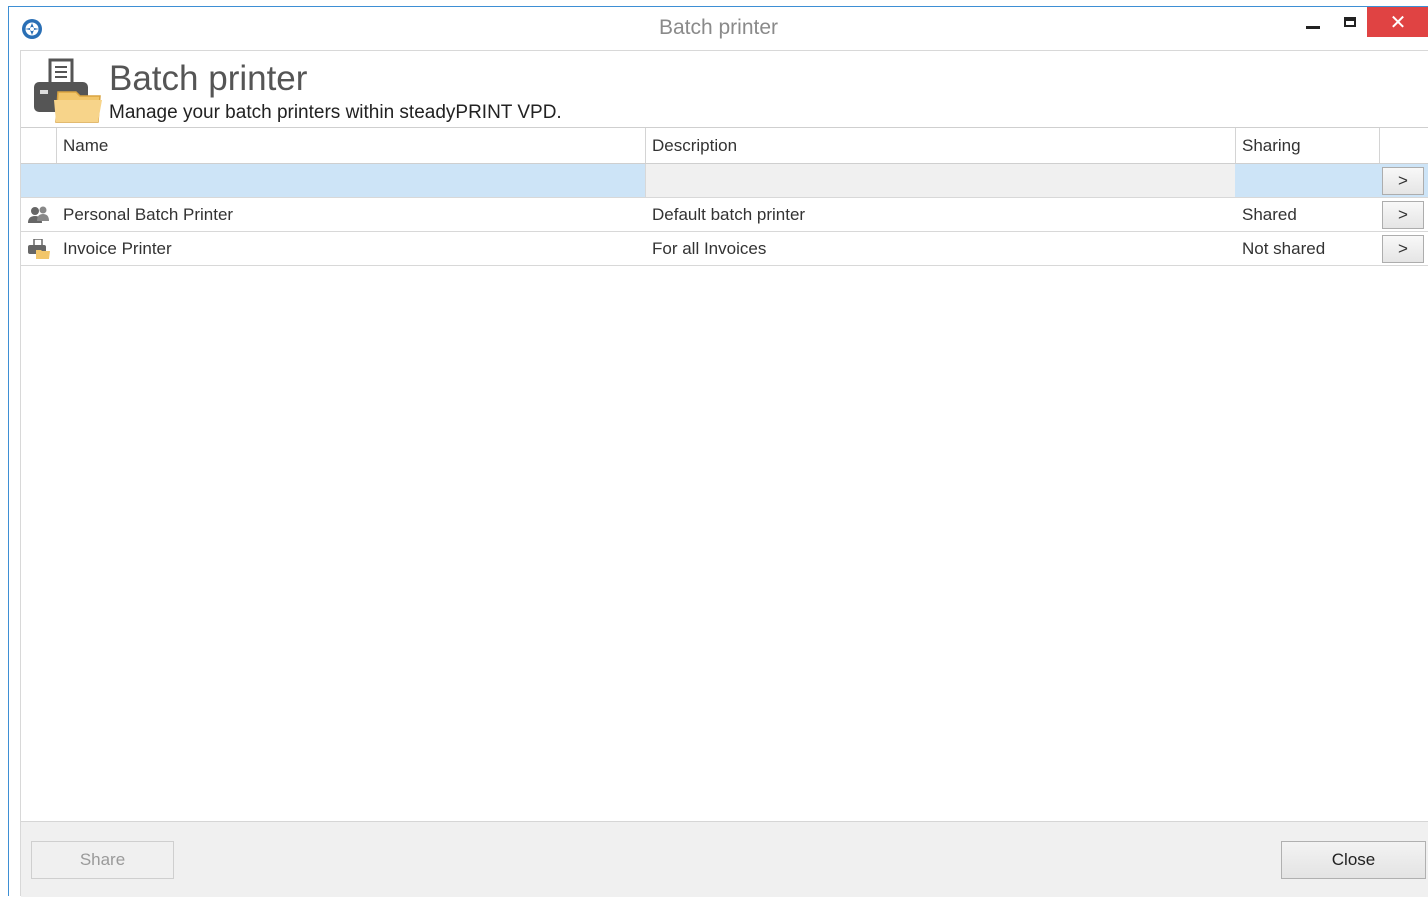 Image resolution: width=1428 pixels, height=897 pixels. Describe the element at coordinates (709, 248) in the screenshot. I see `row-description: For all Invoices` at that location.